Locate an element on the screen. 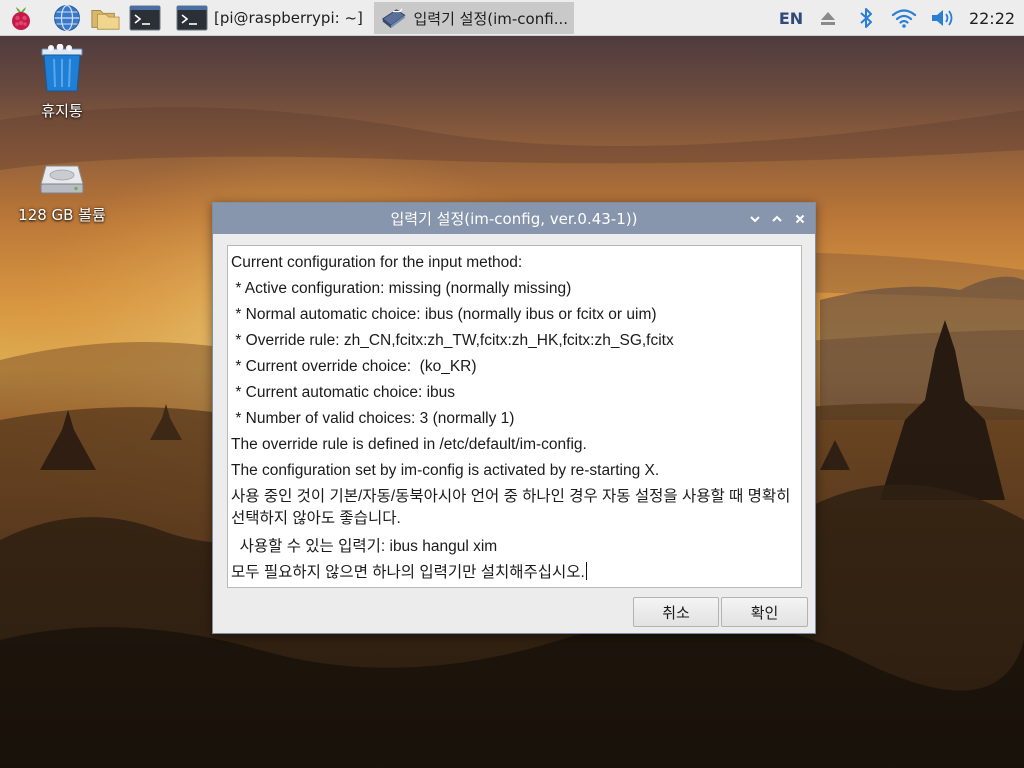  eject-icon is located at coordinates (828, 18).